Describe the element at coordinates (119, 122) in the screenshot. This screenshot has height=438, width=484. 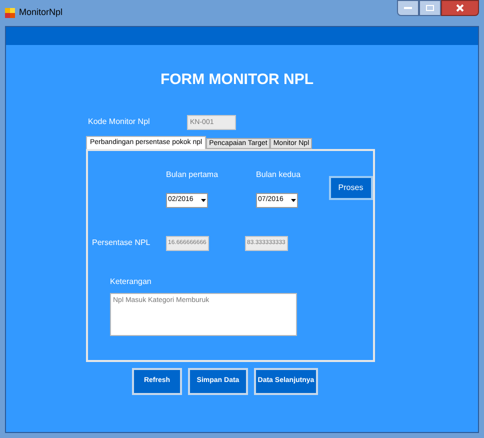
I see `field-label: Kode Monitor Npl` at that location.